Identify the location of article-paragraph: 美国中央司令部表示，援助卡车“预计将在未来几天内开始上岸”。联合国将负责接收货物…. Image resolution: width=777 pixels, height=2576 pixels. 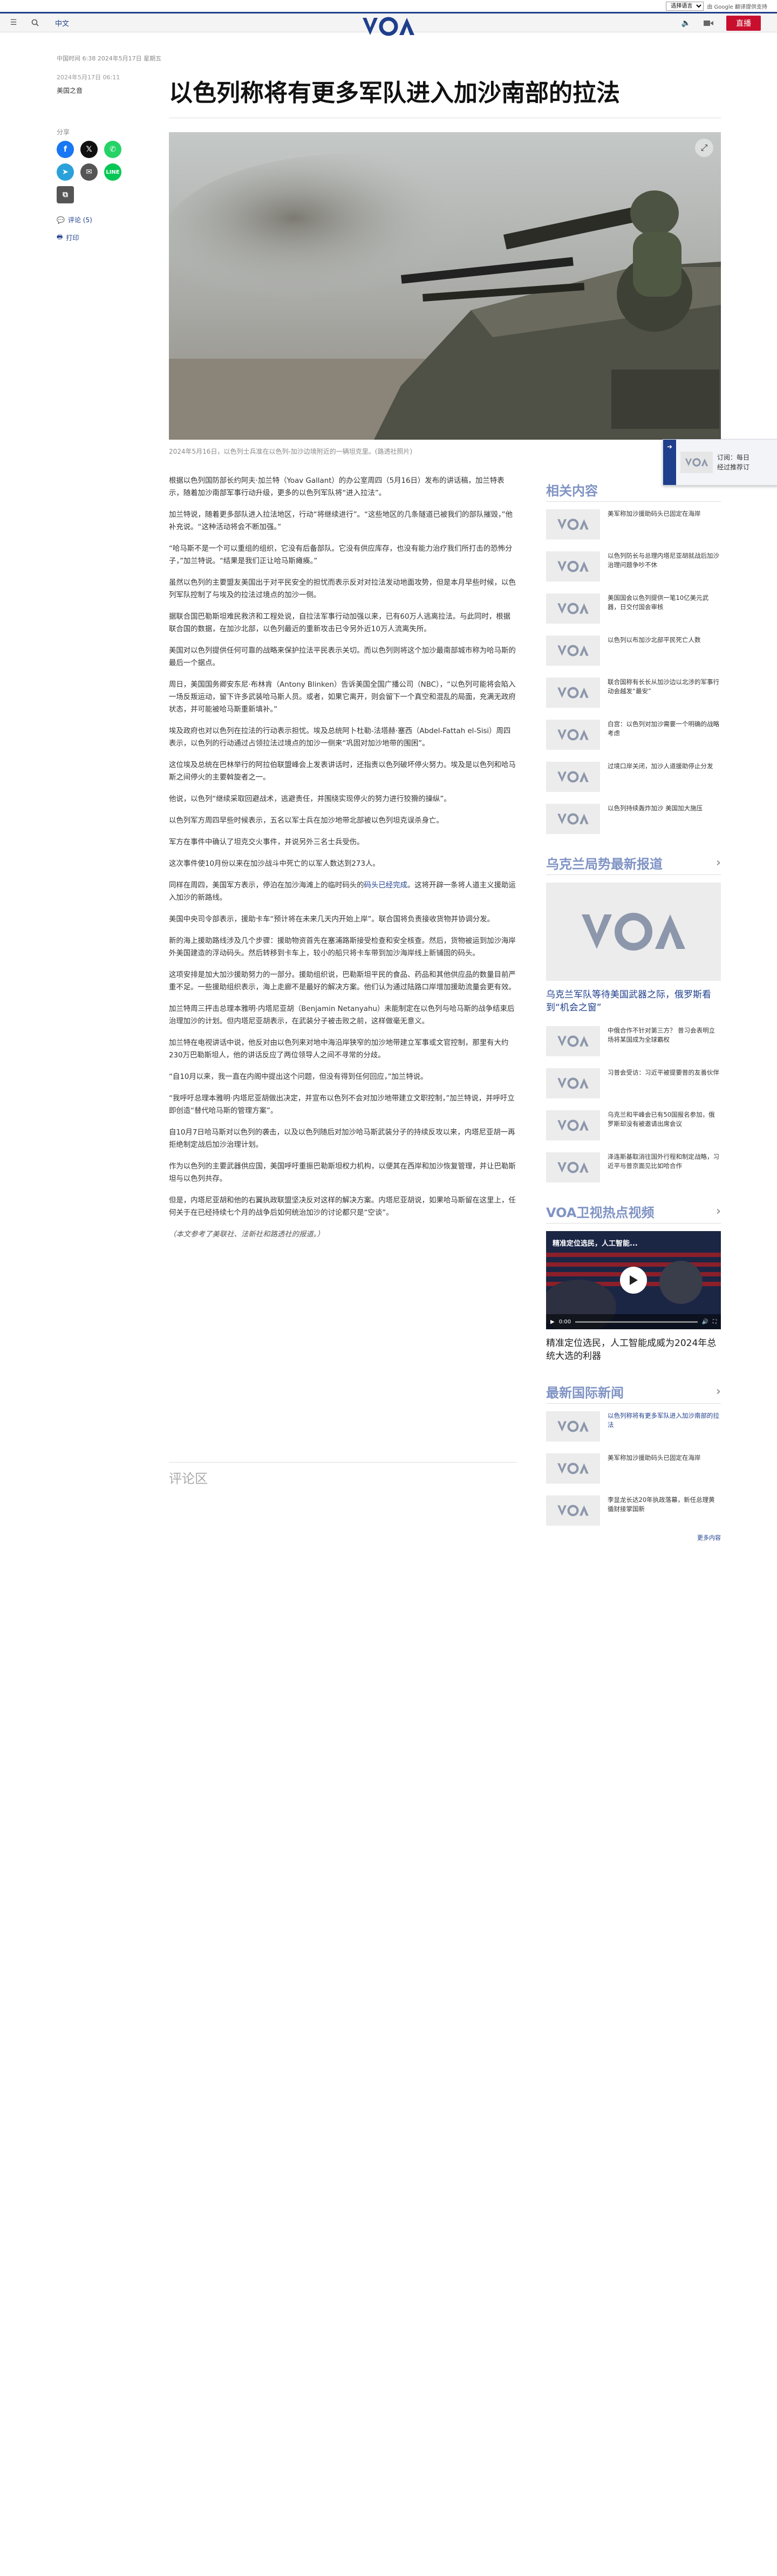
(332, 919).